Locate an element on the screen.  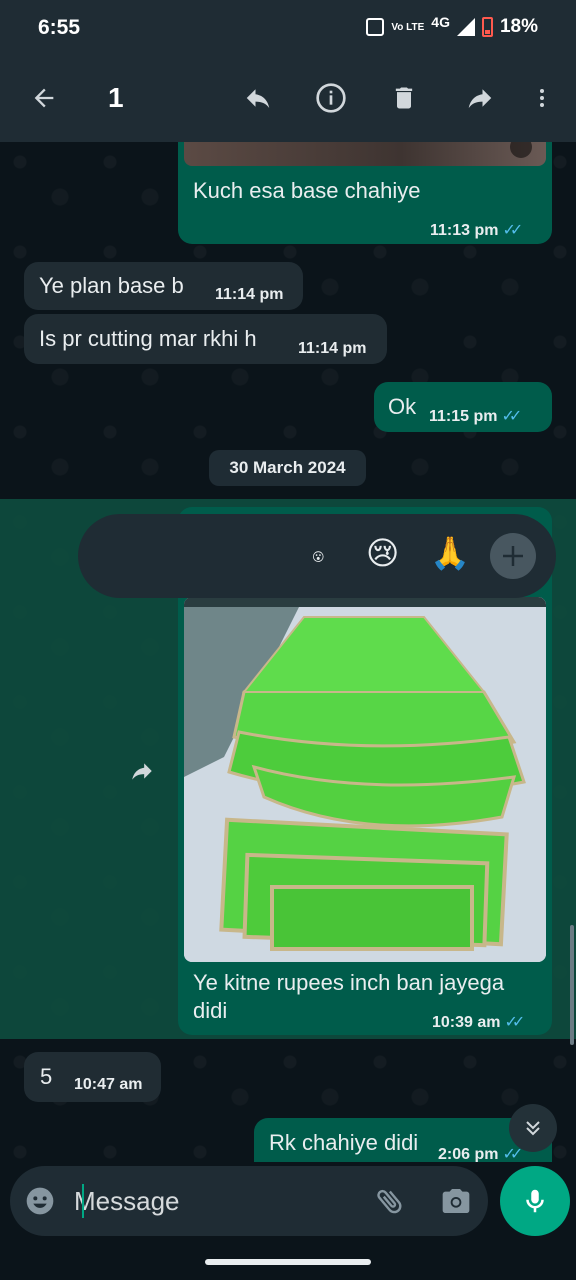
add-reaction-icon is located at coordinates (513, 556).